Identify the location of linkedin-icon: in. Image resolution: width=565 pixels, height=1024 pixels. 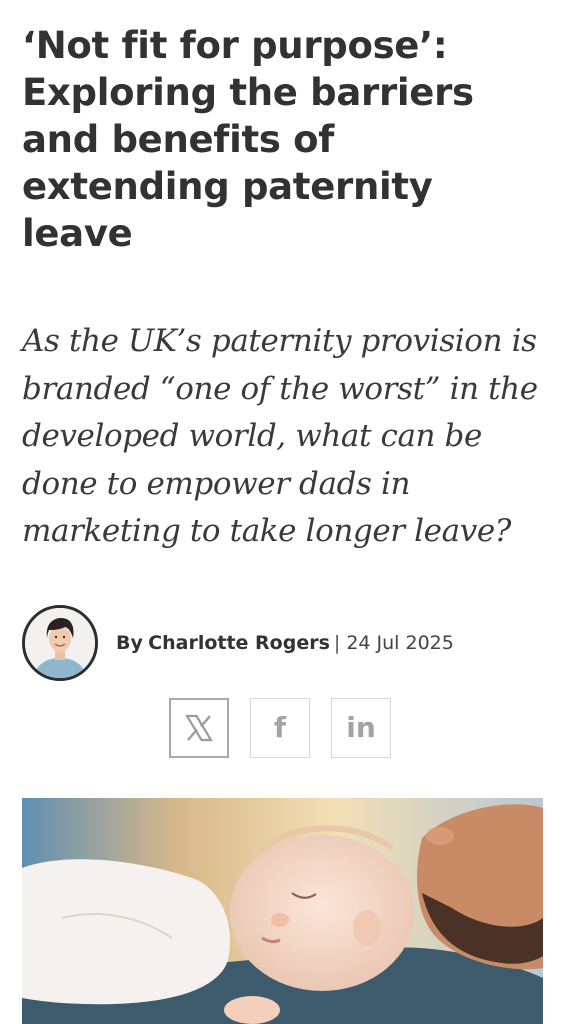
(361, 727).